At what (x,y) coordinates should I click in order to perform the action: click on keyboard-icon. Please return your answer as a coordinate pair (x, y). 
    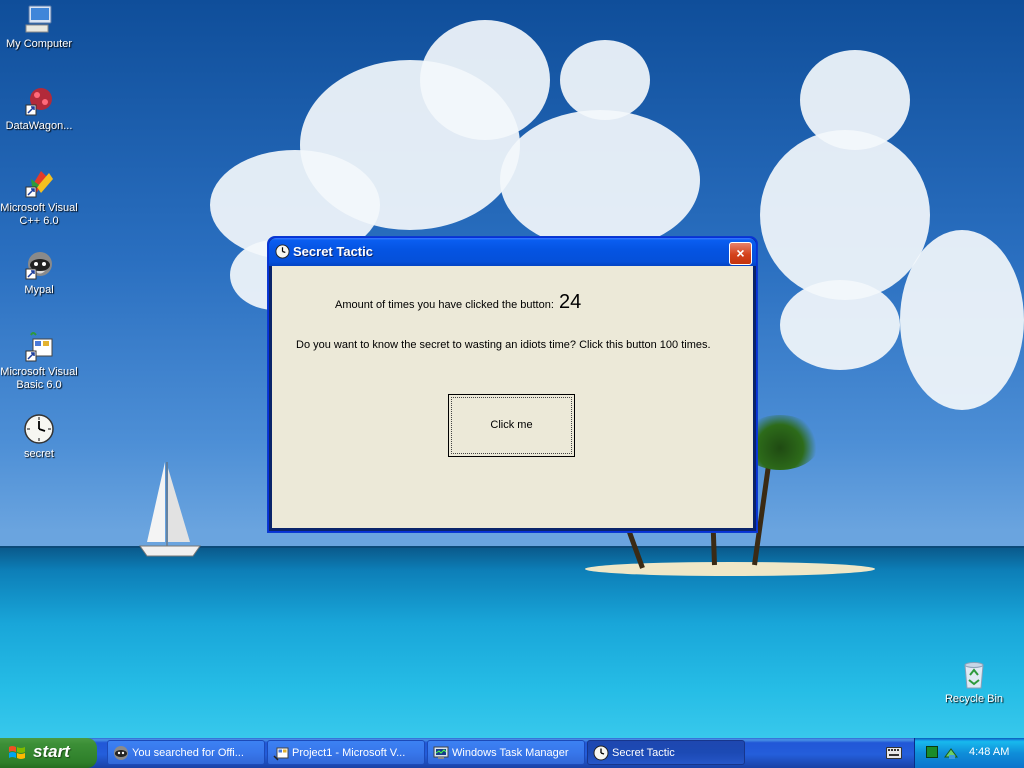
    Looking at the image, I should click on (894, 753).